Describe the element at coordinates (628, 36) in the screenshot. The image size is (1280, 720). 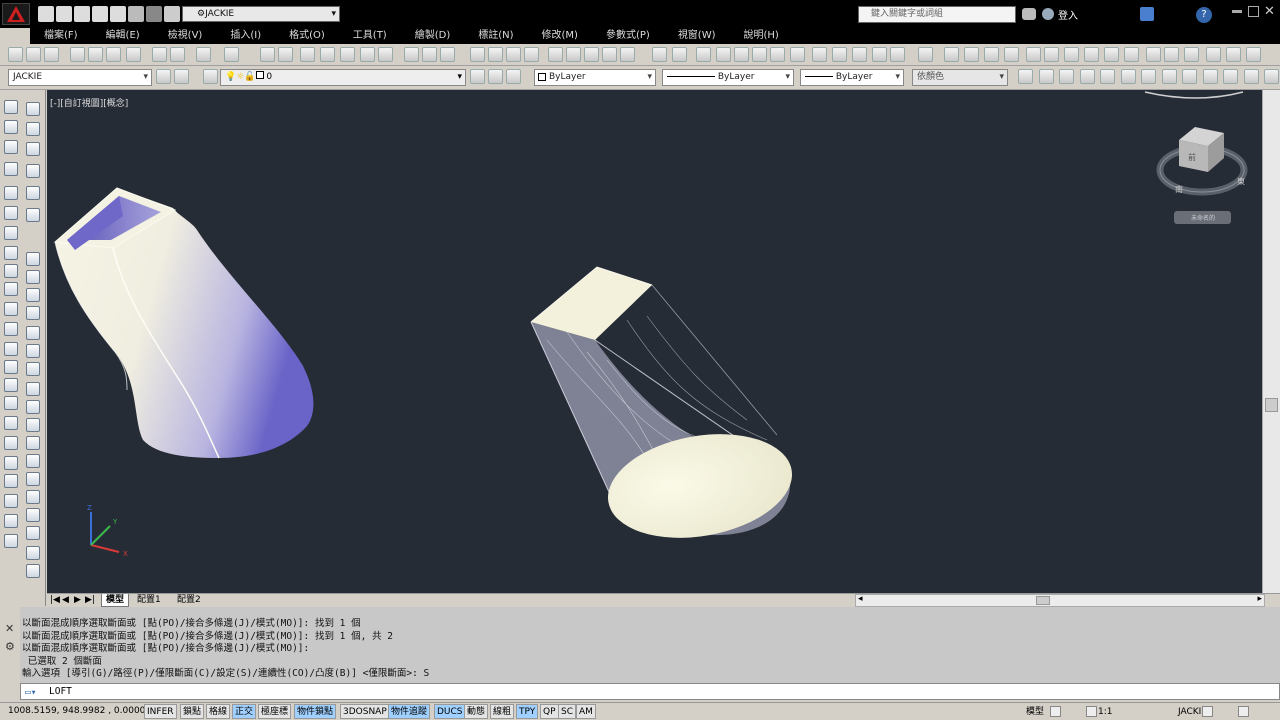
I see `menu-item: 參數式(P)` at that location.